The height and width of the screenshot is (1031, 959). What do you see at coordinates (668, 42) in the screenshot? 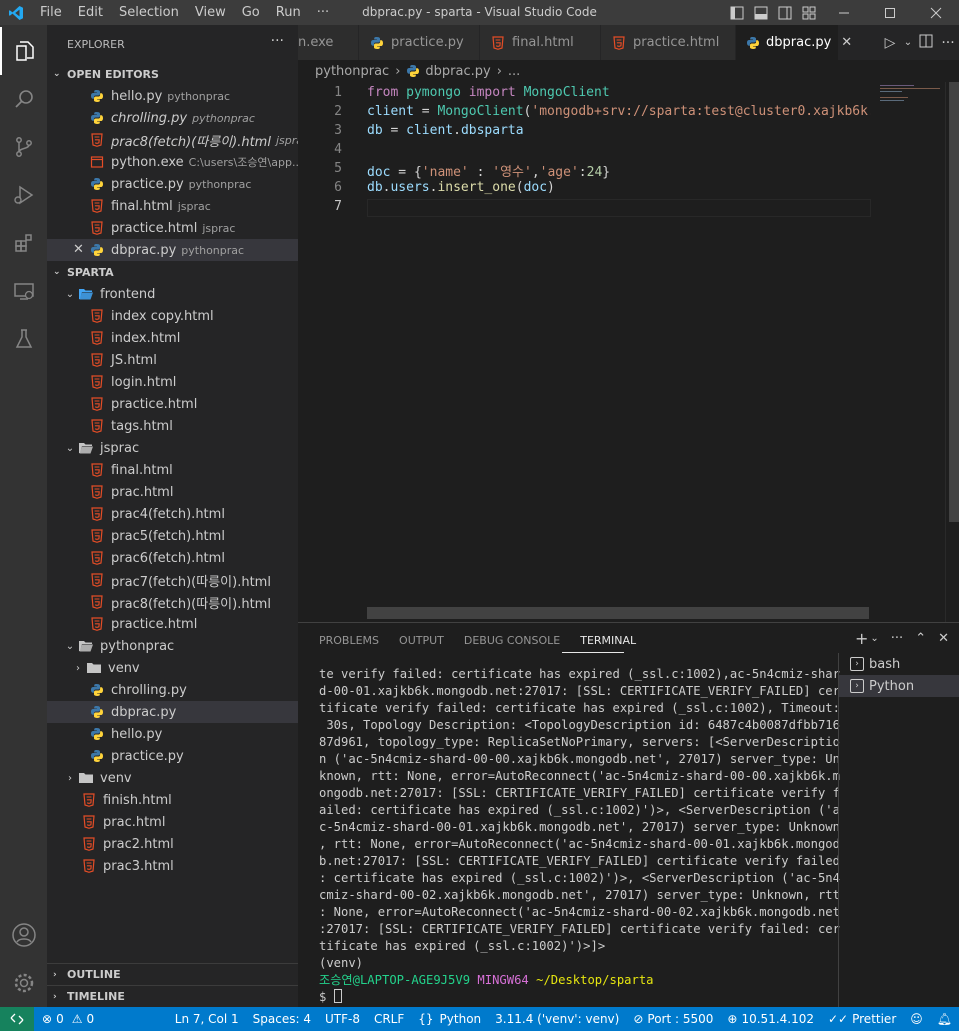
I see `tab-practice-html: practice.html` at bounding box center [668, 42].